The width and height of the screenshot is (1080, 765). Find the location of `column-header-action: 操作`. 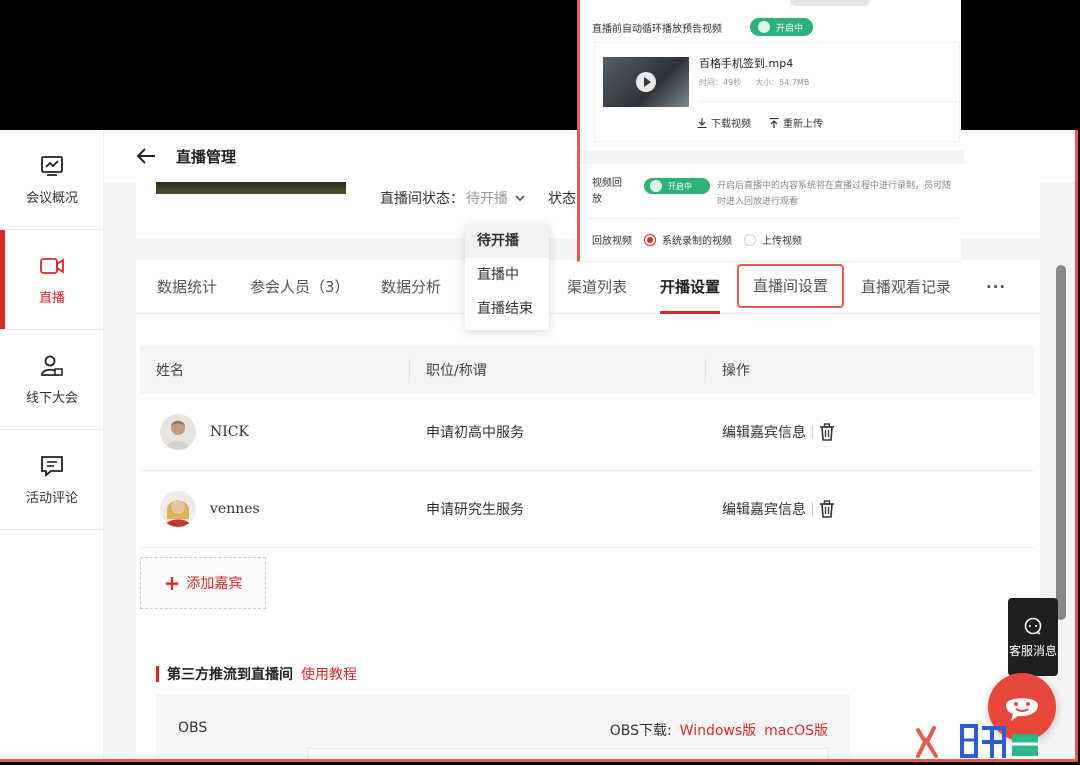

column-header-action: 操作 is located at coordinates (736, 371).